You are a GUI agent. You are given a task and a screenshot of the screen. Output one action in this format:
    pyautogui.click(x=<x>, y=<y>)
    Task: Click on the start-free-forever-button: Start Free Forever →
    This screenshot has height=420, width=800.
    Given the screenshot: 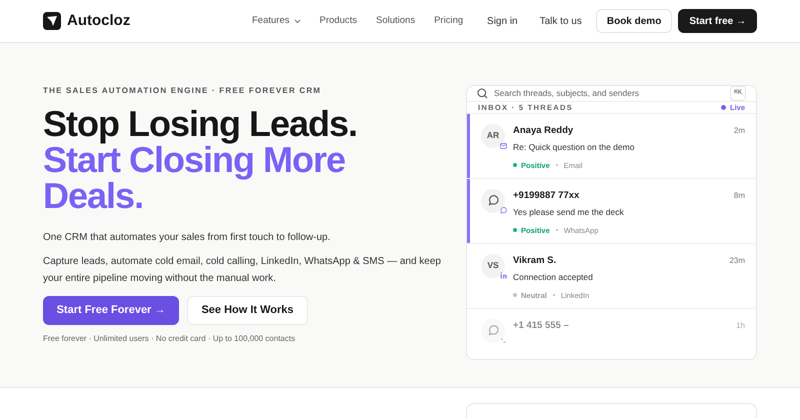 What is the action you would take?
    pyautogui.click(x=111, y=310)
    